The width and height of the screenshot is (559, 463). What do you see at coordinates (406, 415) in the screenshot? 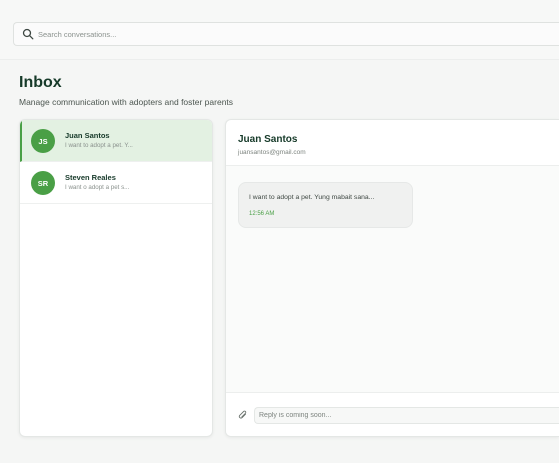
I see `reply-input` at bounding box center [406, 415].